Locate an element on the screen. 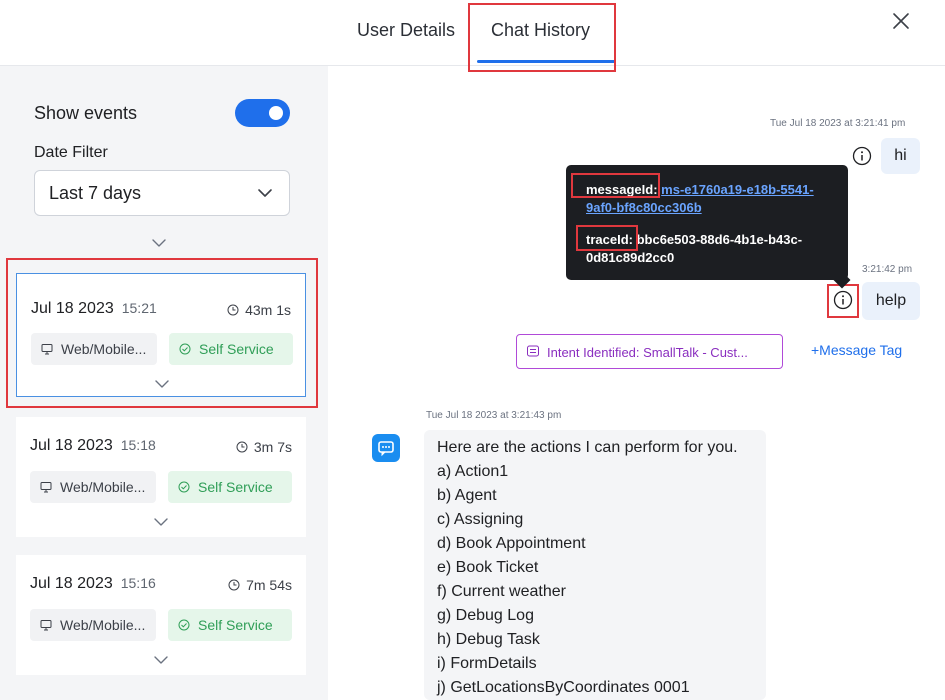 This screenshot has height=700, width=945. highlight-box-message-id is located at coordinates (615, 185).